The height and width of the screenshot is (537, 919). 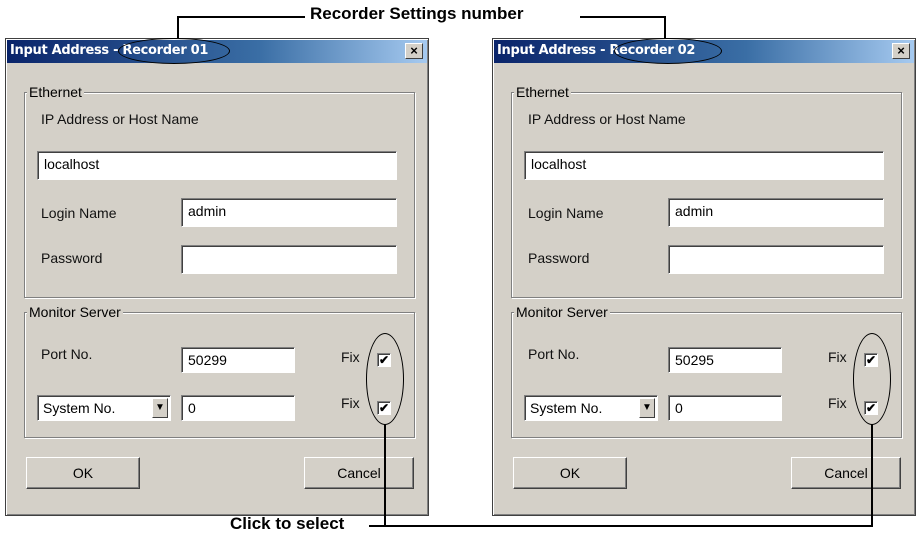 What do you see at coordinates (238, 360) in the screenshot?
I see `port-no-input: 50299` at bounding box center [238, 360].